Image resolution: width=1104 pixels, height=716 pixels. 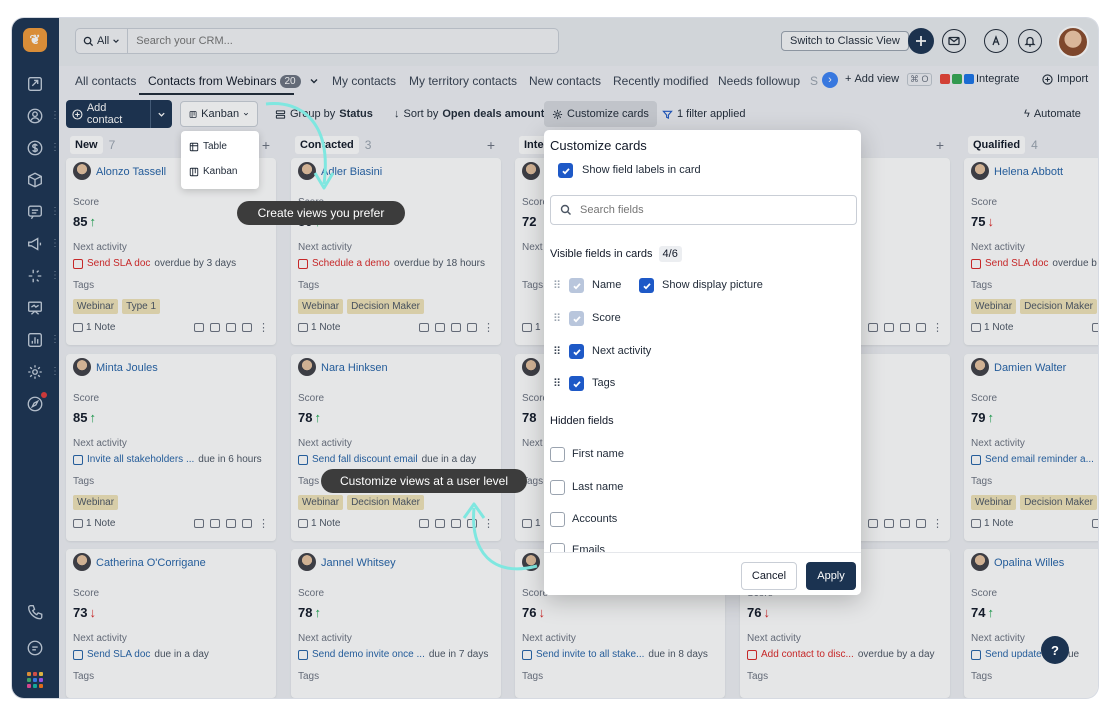 I want to click on dollar-icon, so click(x=35, y=148).